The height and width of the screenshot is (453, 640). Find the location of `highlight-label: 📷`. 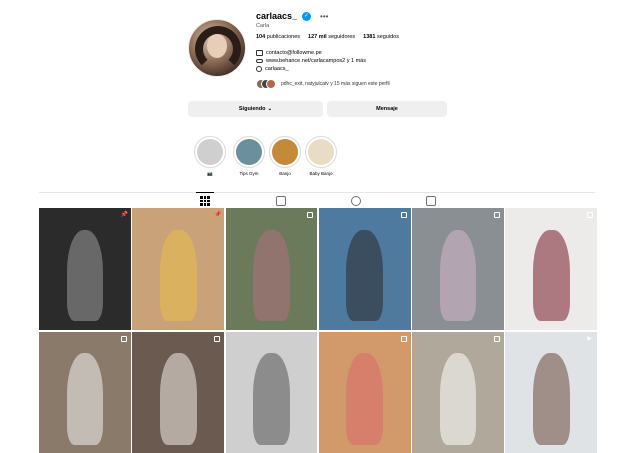

highlight-label: 📷 is located at coordinates (210, 173).